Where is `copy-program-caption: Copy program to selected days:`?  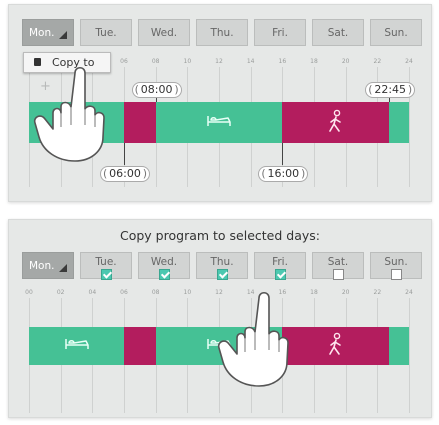 copy-program-caption: Copy program to selected days: is located at coordinates (220, 235).